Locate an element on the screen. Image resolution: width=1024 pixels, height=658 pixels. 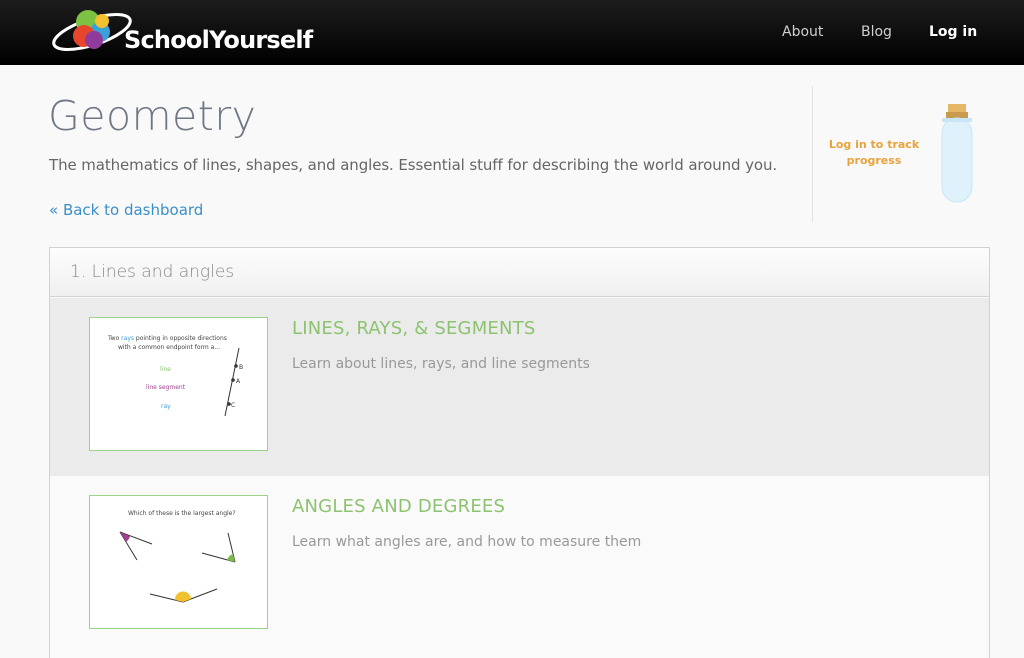
nav-blog-link: Blog is located at coordinates (876, 32).